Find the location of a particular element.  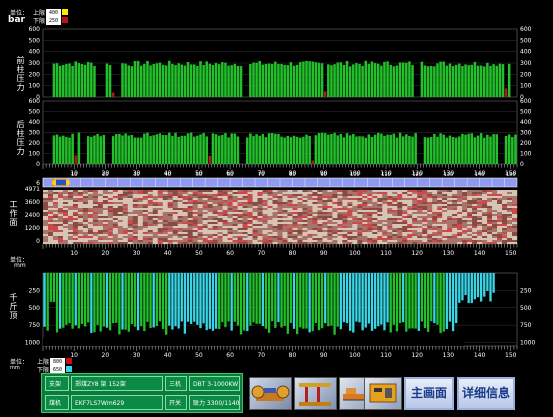

x-tick-label: 40 is located at coordinates (168, 253).